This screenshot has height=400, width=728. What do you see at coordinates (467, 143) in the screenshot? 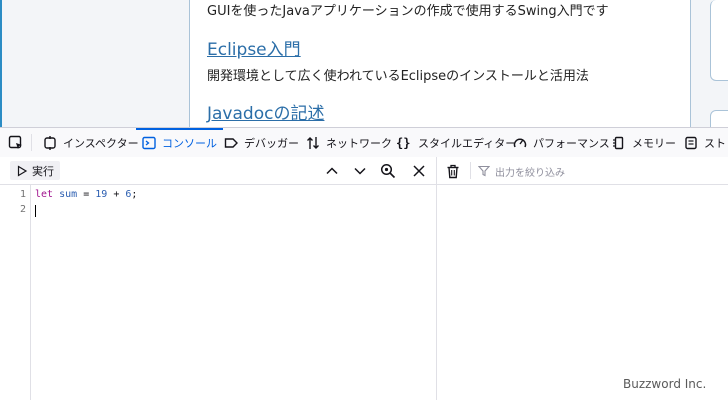
I see `tab-style-editor-label: スタイルエディター` at bounding box center [467, 143].